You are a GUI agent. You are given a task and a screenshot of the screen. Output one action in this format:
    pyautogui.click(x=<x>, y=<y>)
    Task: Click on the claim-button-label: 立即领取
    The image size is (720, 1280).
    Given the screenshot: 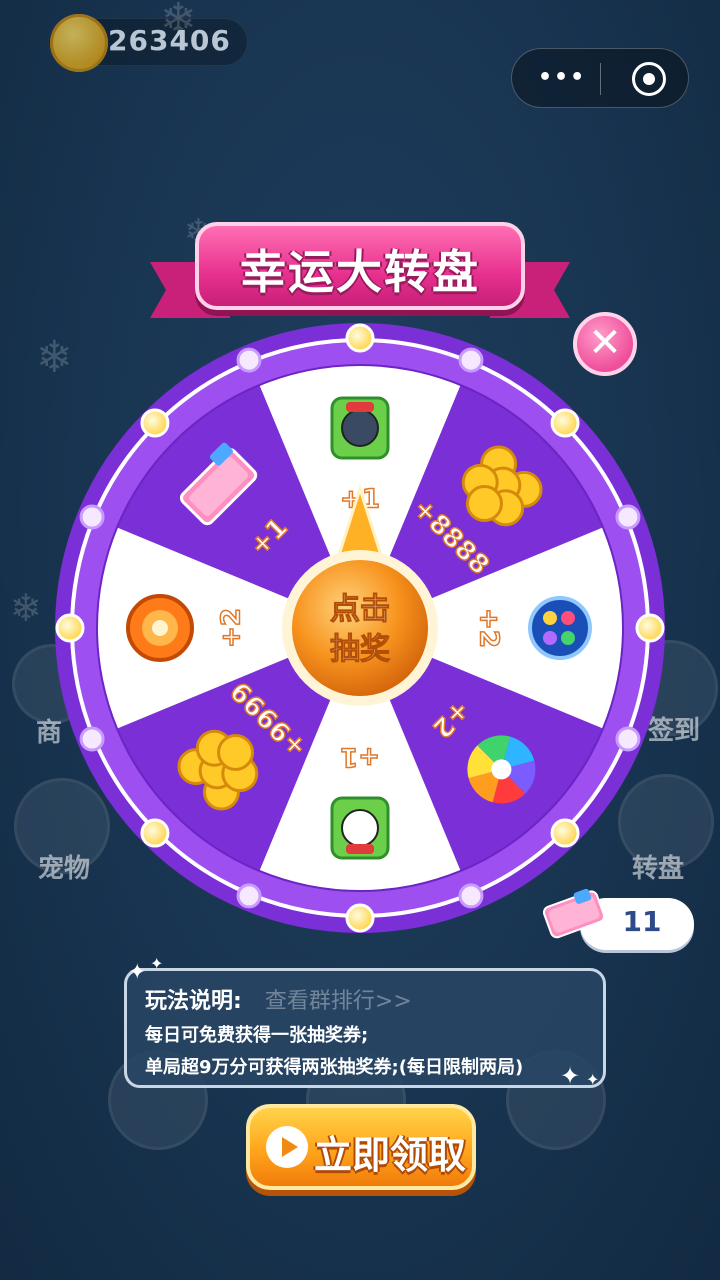 What is the action you would take?
    pyautogui.click(x=390, y=1155)
    